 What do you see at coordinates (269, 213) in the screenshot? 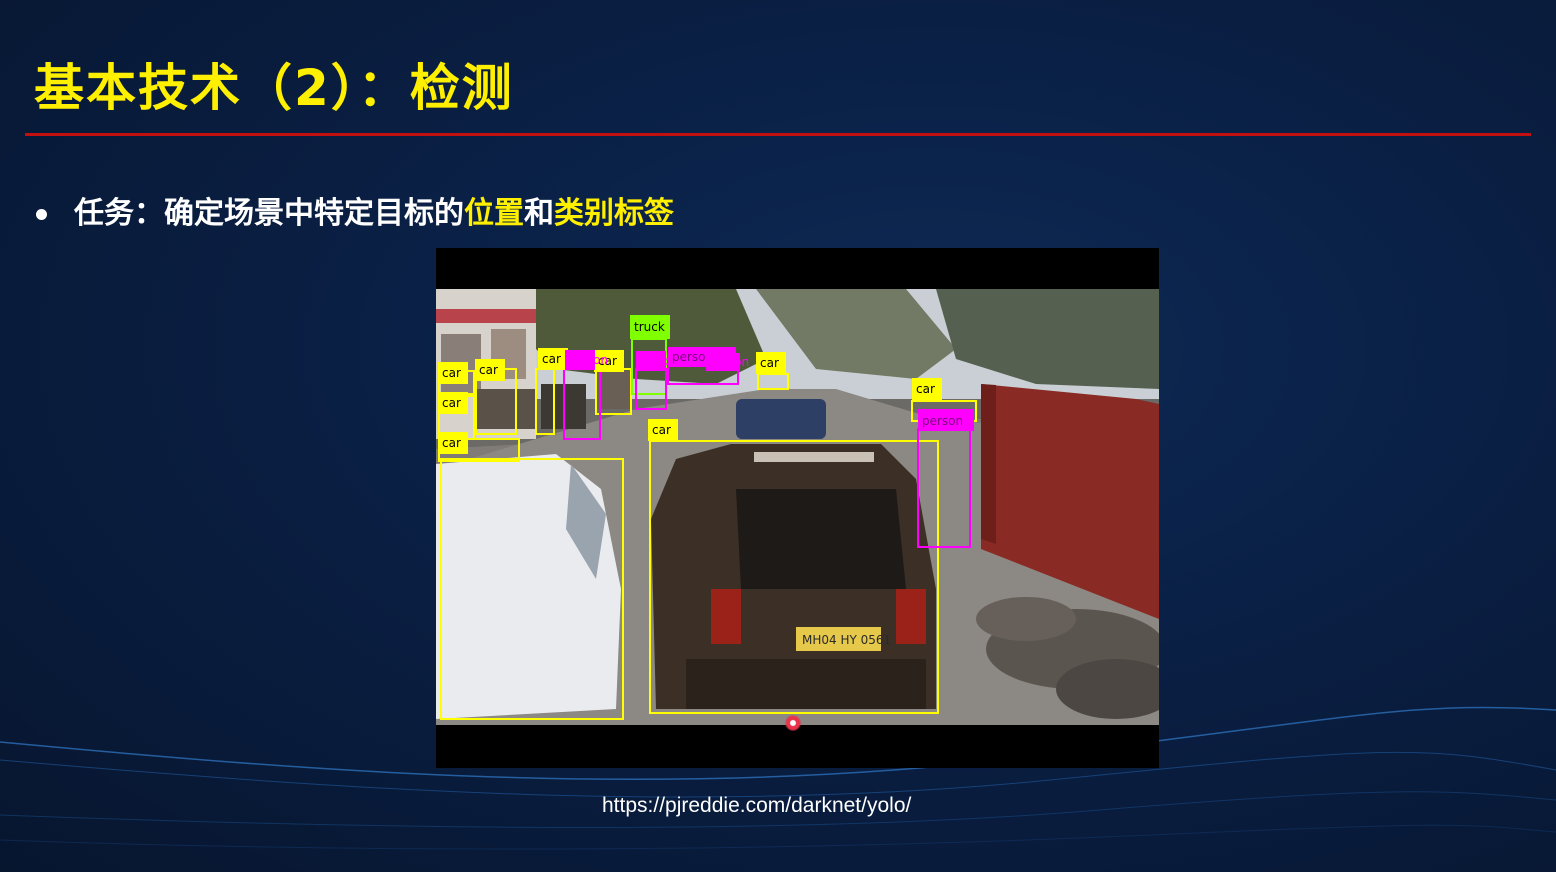
I see `bullet-prefix: 任务：确定场景中特定目标的` at bounding box center [269, 213].